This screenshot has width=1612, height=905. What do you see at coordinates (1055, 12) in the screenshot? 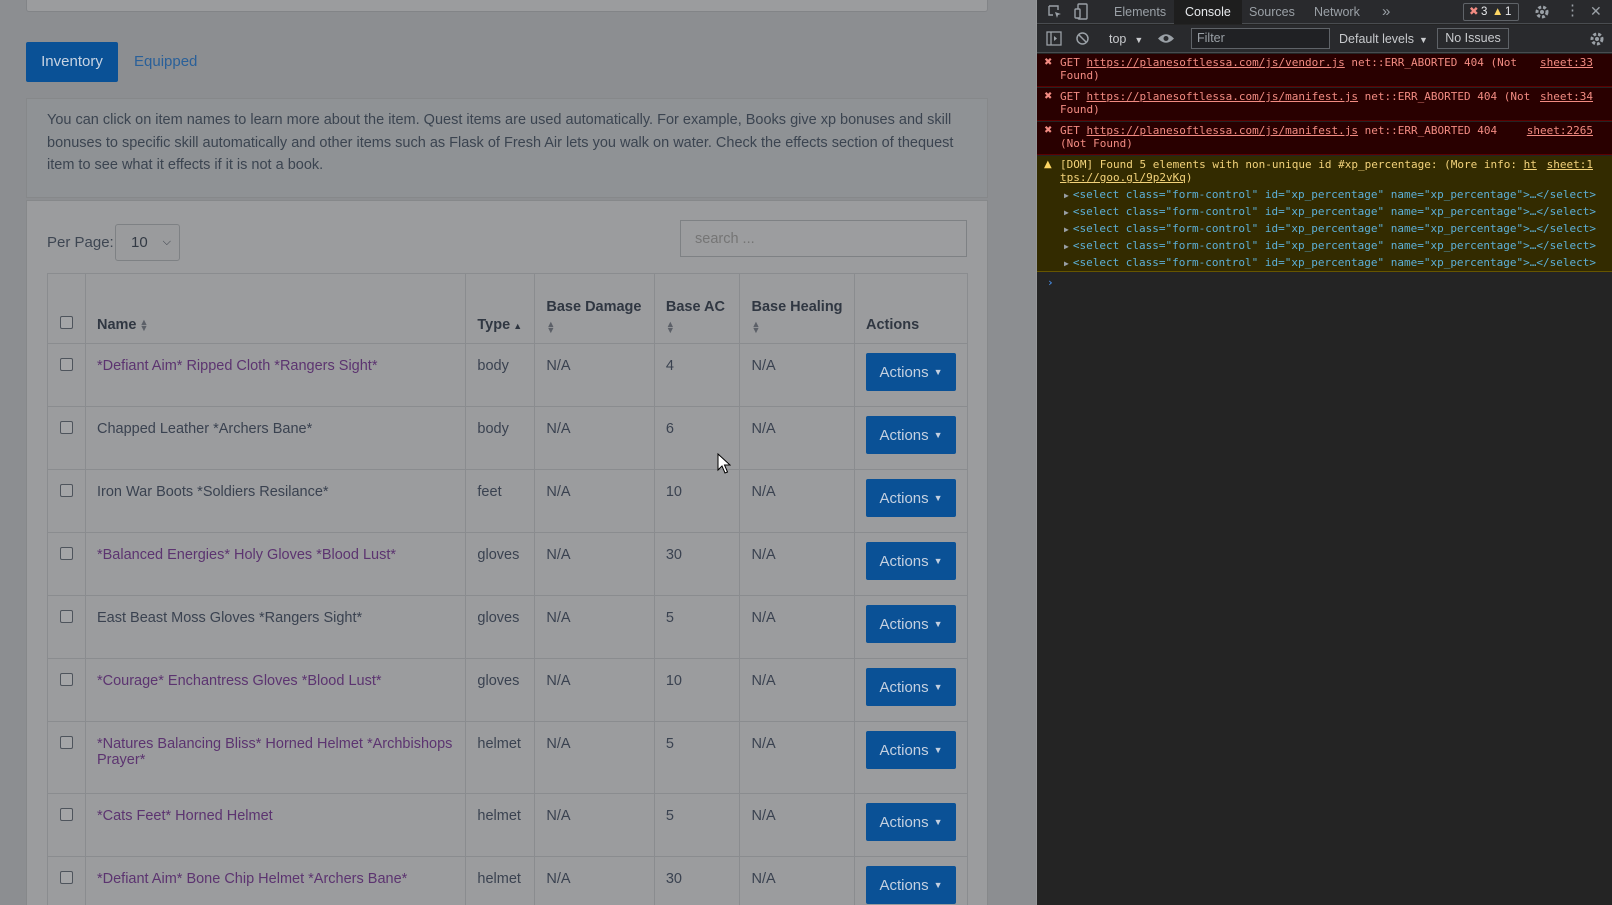
I see `inspect-element-icon` at bounding box center [1055, 12].